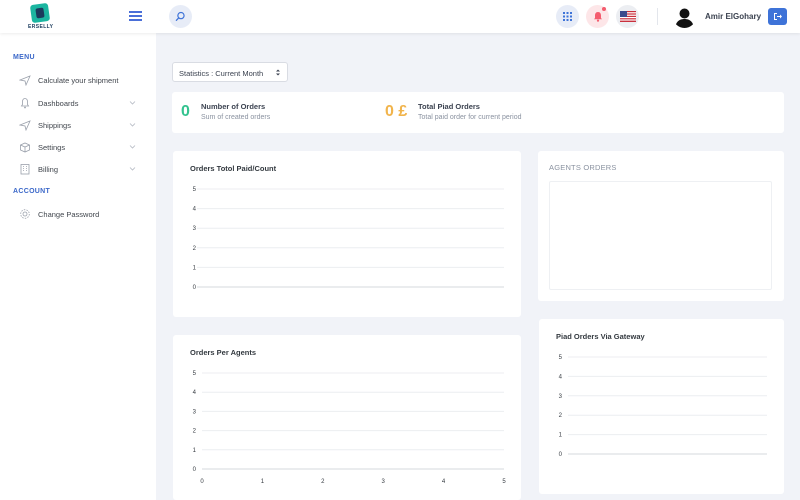 This screenshot has width=800, height=500. Describe the element at coordinates (733, 16) in the screenshot. I see `user-name: Amir ElGohary` at that location.